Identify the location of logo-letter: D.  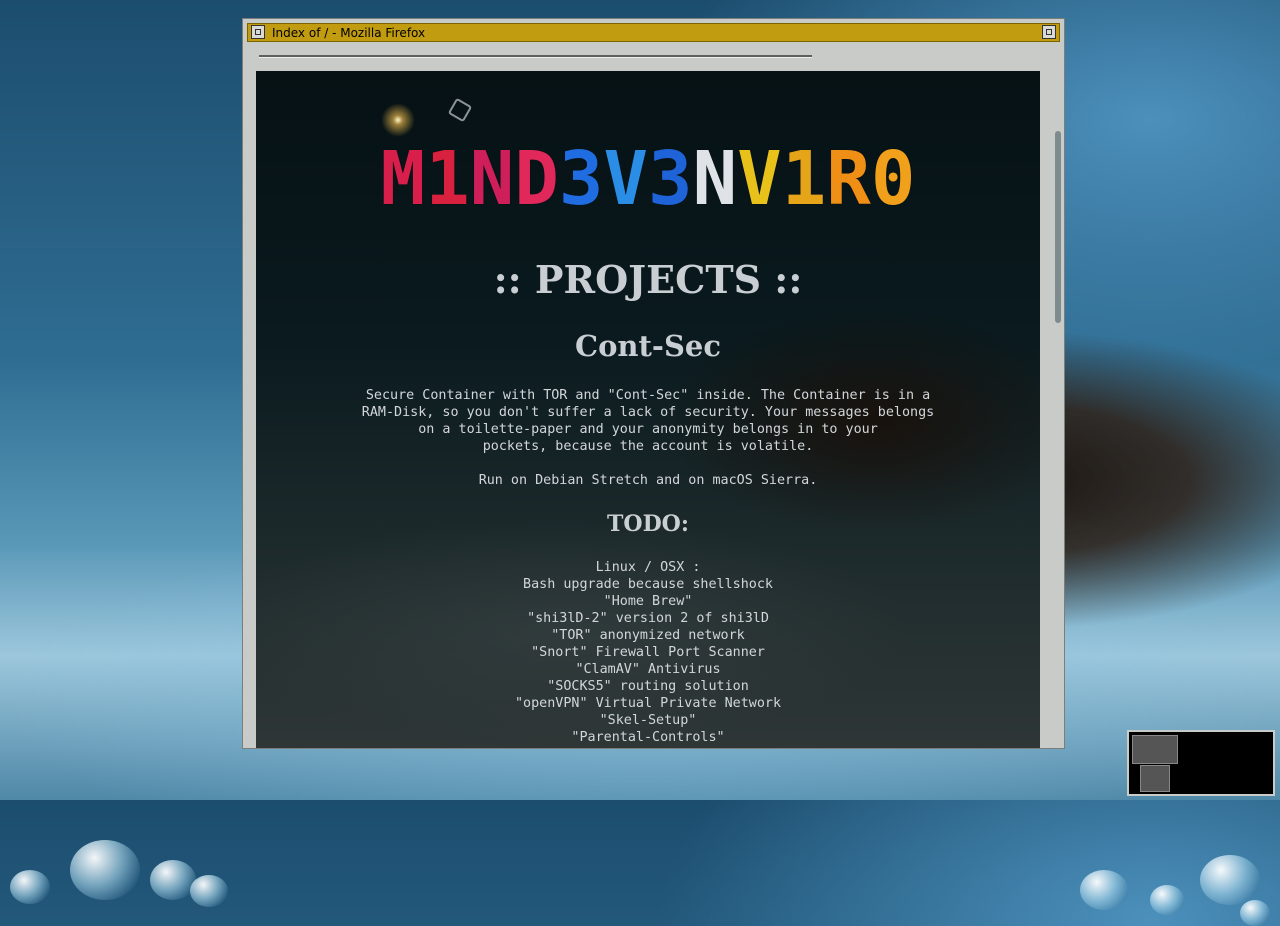
(536, 179).